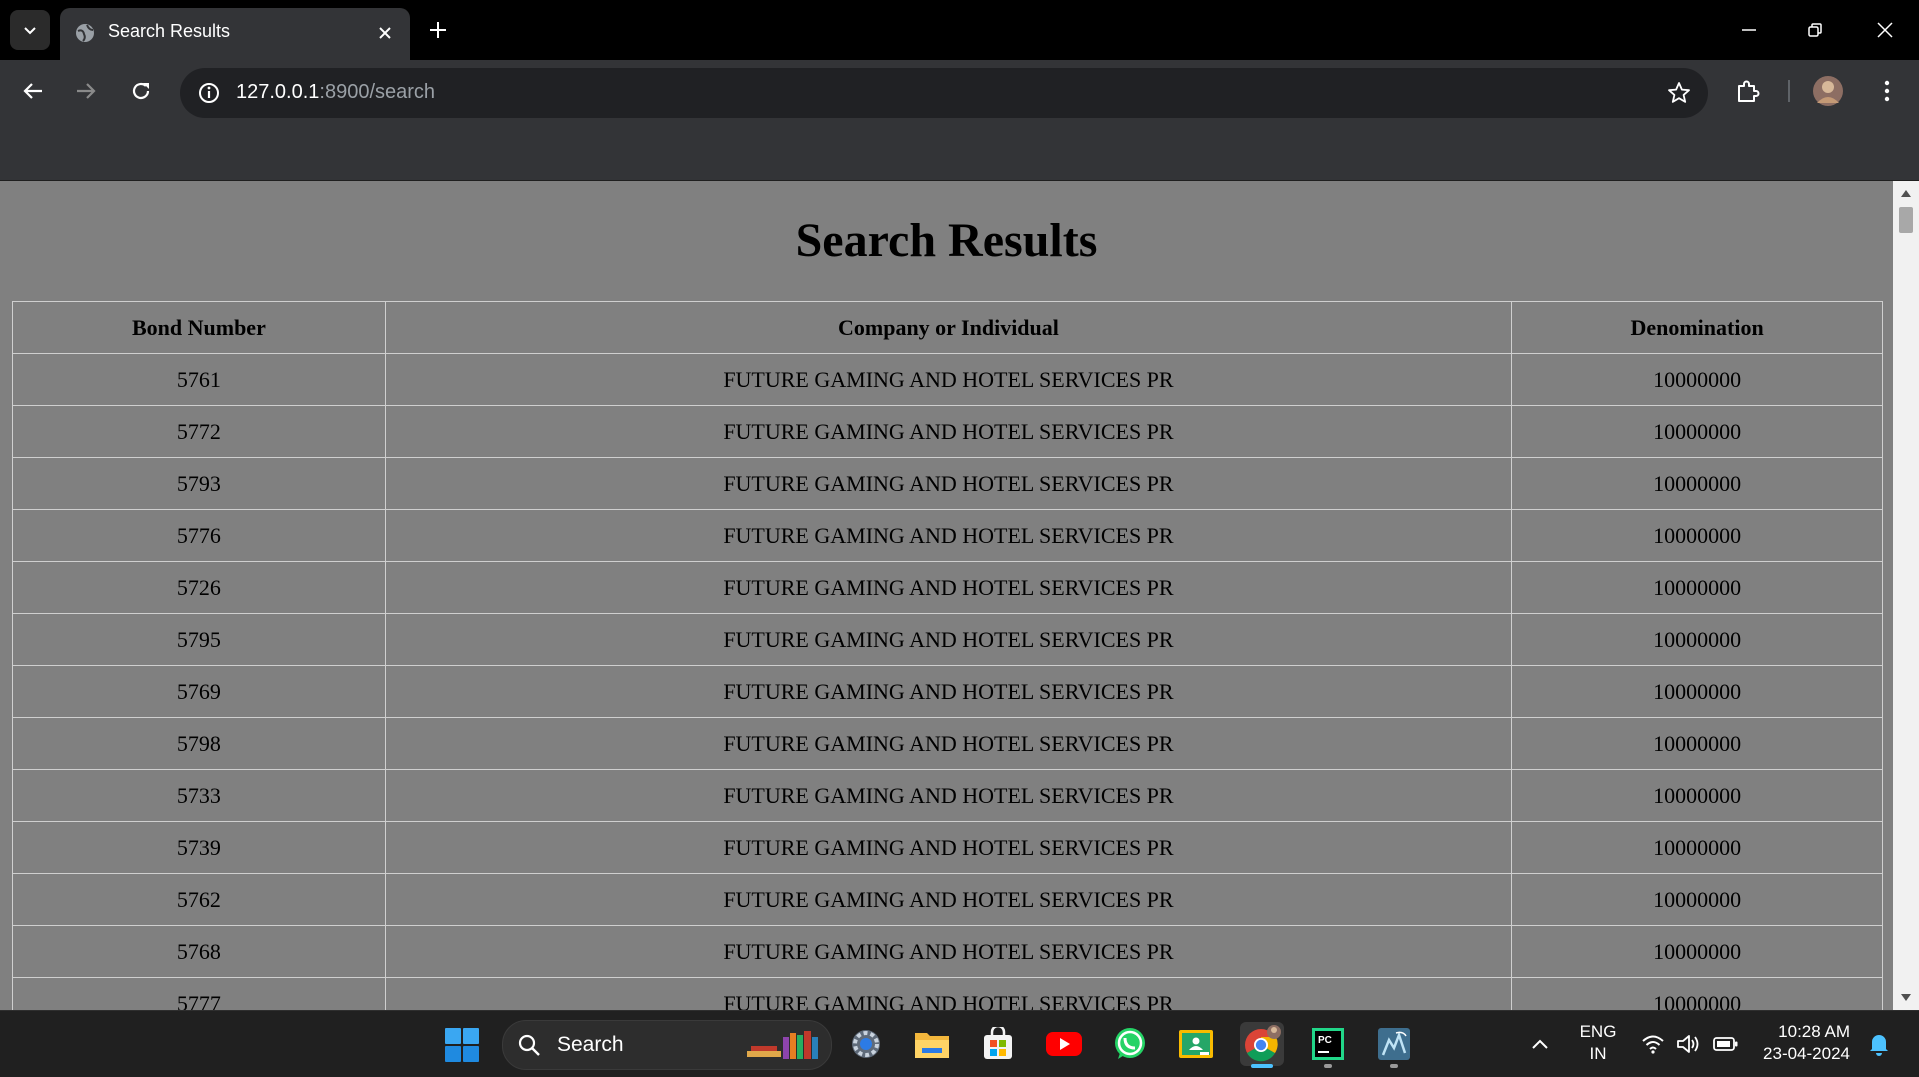  I want to click on reload-button, so click(141, 91).